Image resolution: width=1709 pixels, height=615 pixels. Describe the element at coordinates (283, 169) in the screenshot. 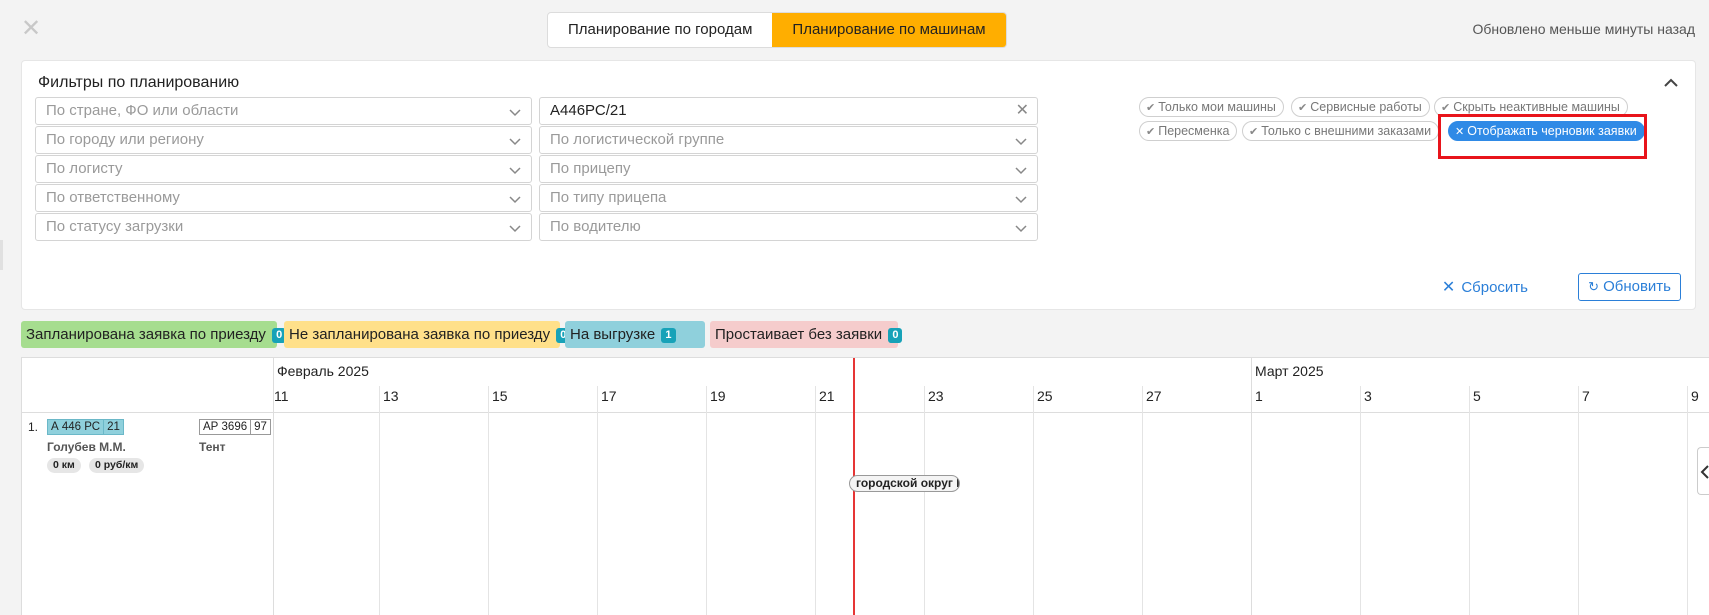

I see `logist-filter-select: По логисту` at that location.